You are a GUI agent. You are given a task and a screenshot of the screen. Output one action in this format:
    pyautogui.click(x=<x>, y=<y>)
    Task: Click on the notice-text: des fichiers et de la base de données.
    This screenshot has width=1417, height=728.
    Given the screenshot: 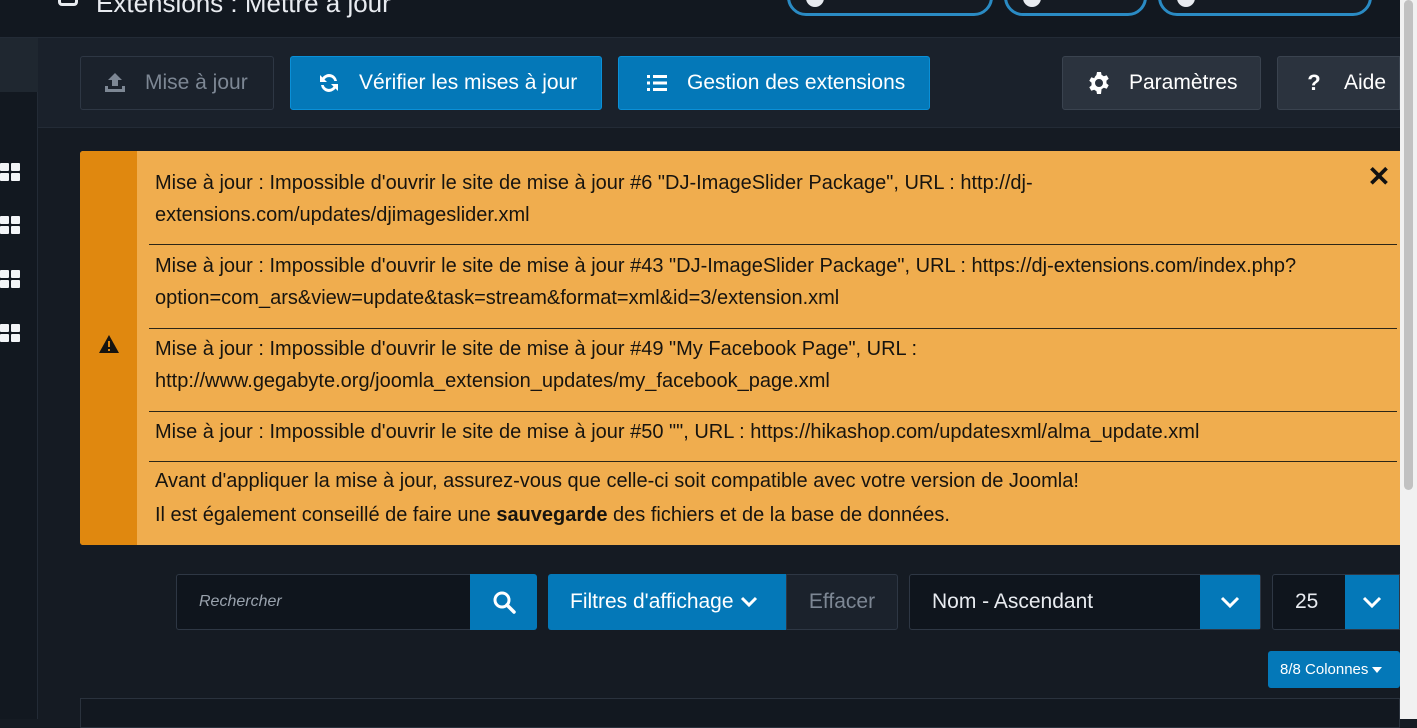 What is the action you would take?
    pyautogui.click(x=778, y=515)
    